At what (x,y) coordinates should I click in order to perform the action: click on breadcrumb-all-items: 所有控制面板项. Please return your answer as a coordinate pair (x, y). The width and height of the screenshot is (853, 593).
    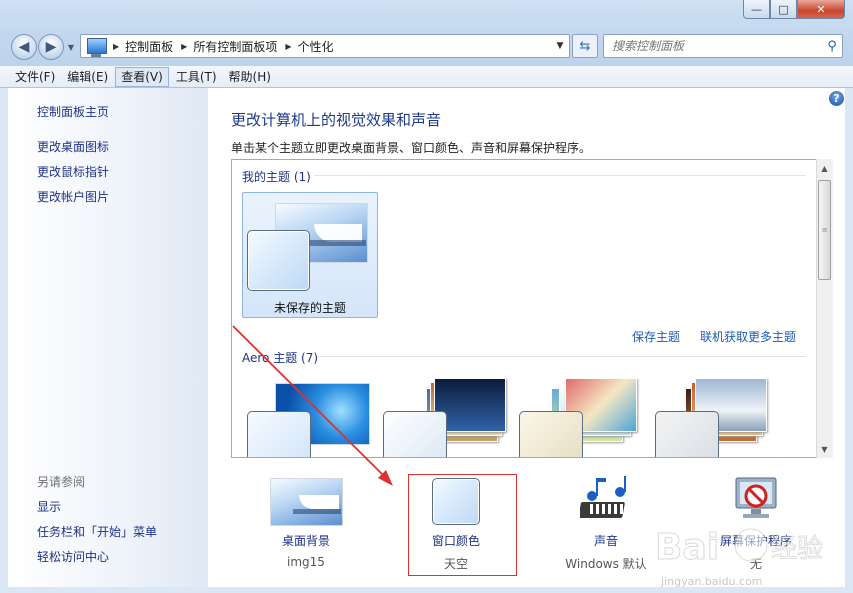
    Looking at the image, I should click on (236, 46).